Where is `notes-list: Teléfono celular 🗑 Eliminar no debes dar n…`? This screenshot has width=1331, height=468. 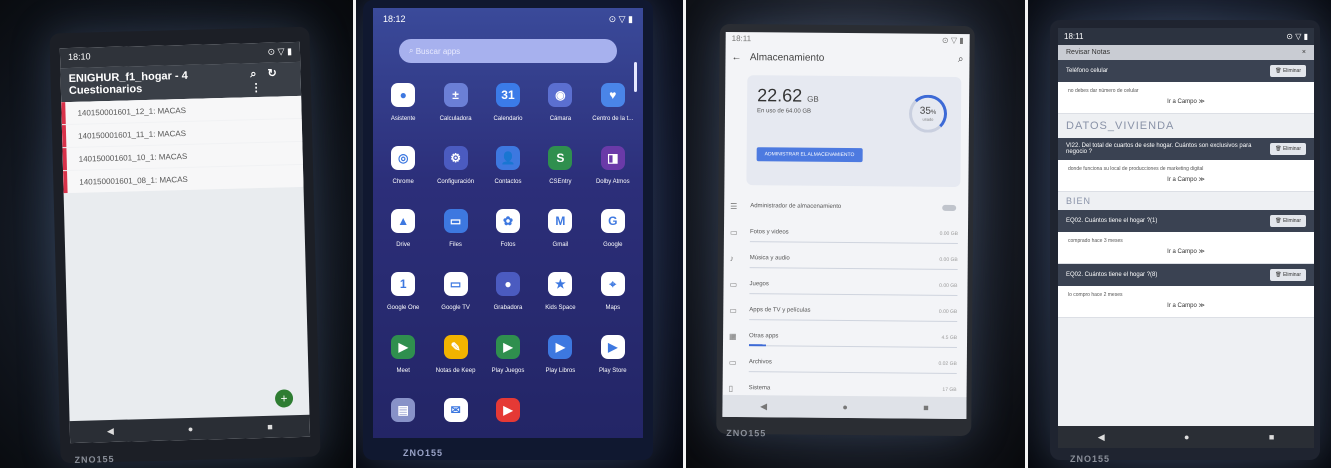 notes-list: Teléfono celular 🗑 Eliminar no debes dar n… is located at coordinates (1186, 189).